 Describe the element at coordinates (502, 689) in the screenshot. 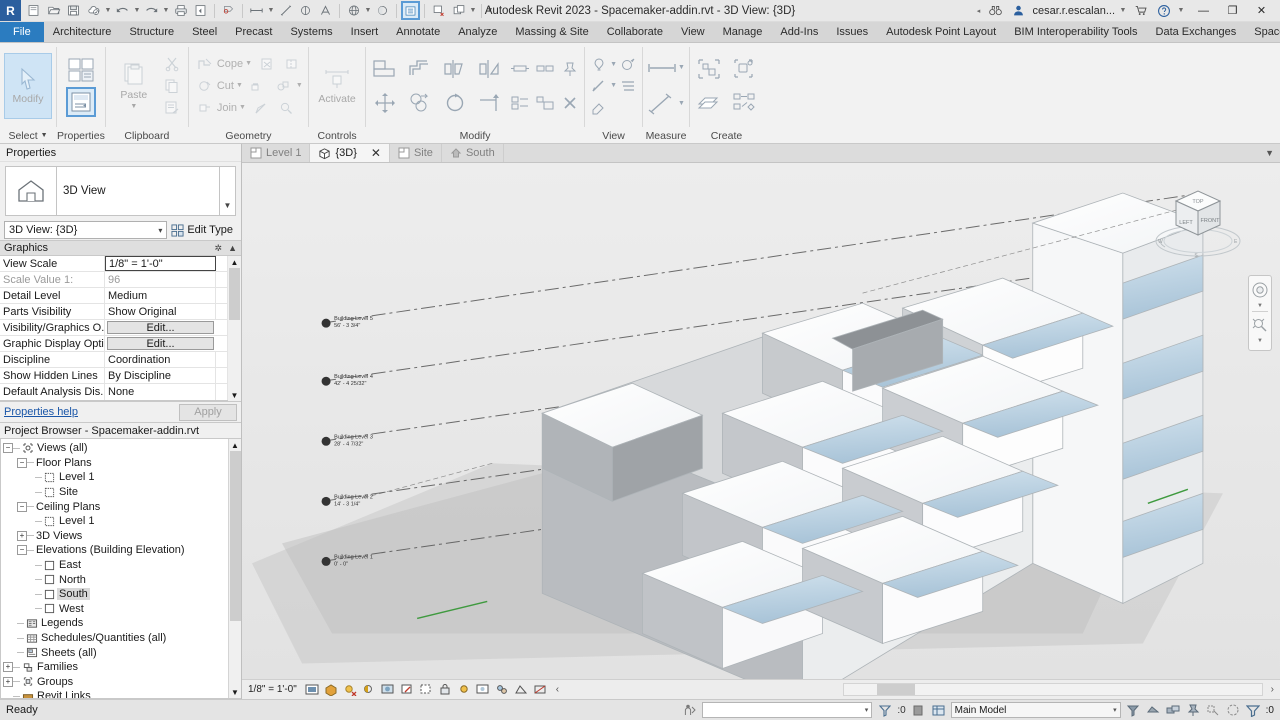

I see `worksharing-display-icon` at that location.